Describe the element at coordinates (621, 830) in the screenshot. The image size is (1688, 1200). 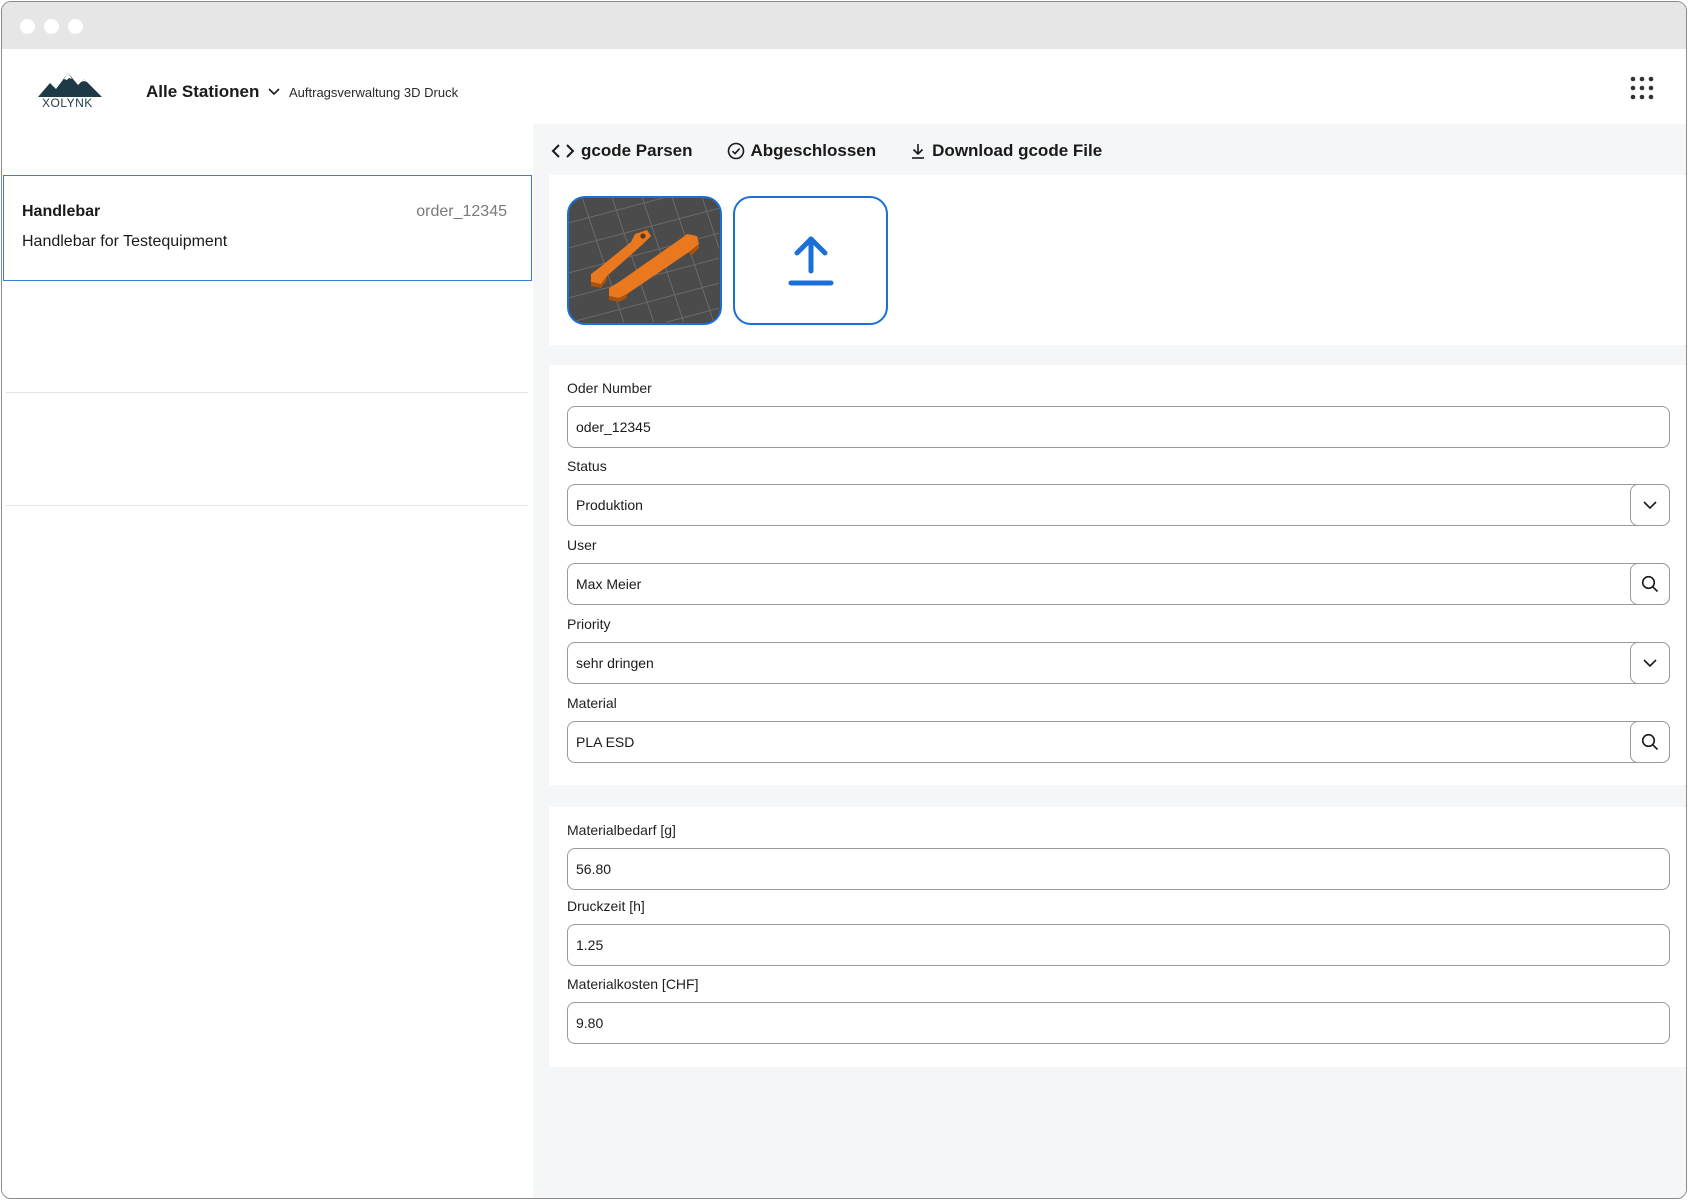
I see `material-need-label: Materialbedarf [g]` at that location.